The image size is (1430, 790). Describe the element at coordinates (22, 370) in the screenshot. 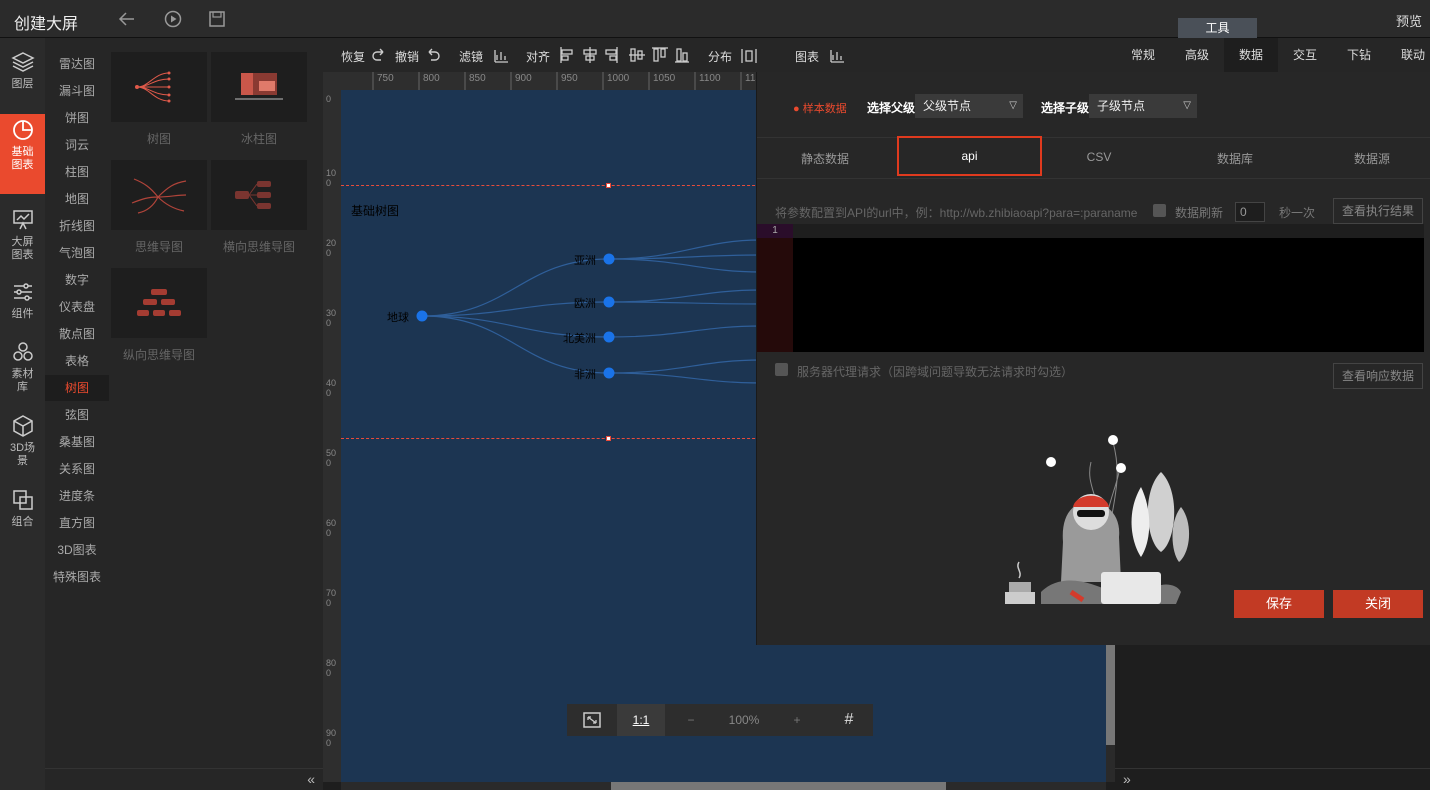

I see `sidebar-item-materials: 素材库` at that location.